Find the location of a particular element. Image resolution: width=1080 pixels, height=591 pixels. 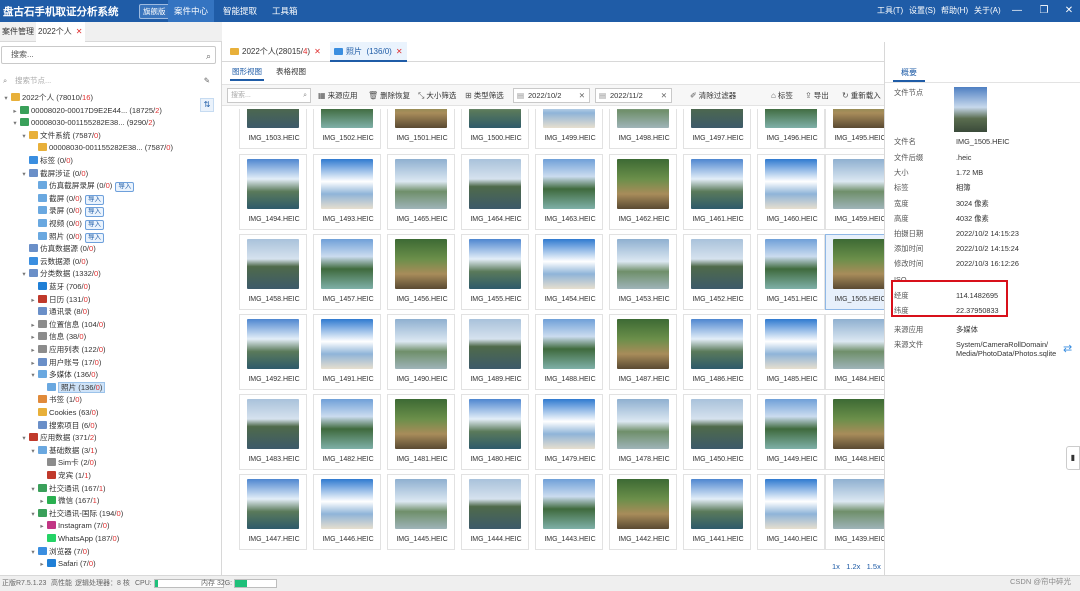

photo-tile: IMG_1478.HEIC is located at coordinates (643, 432).